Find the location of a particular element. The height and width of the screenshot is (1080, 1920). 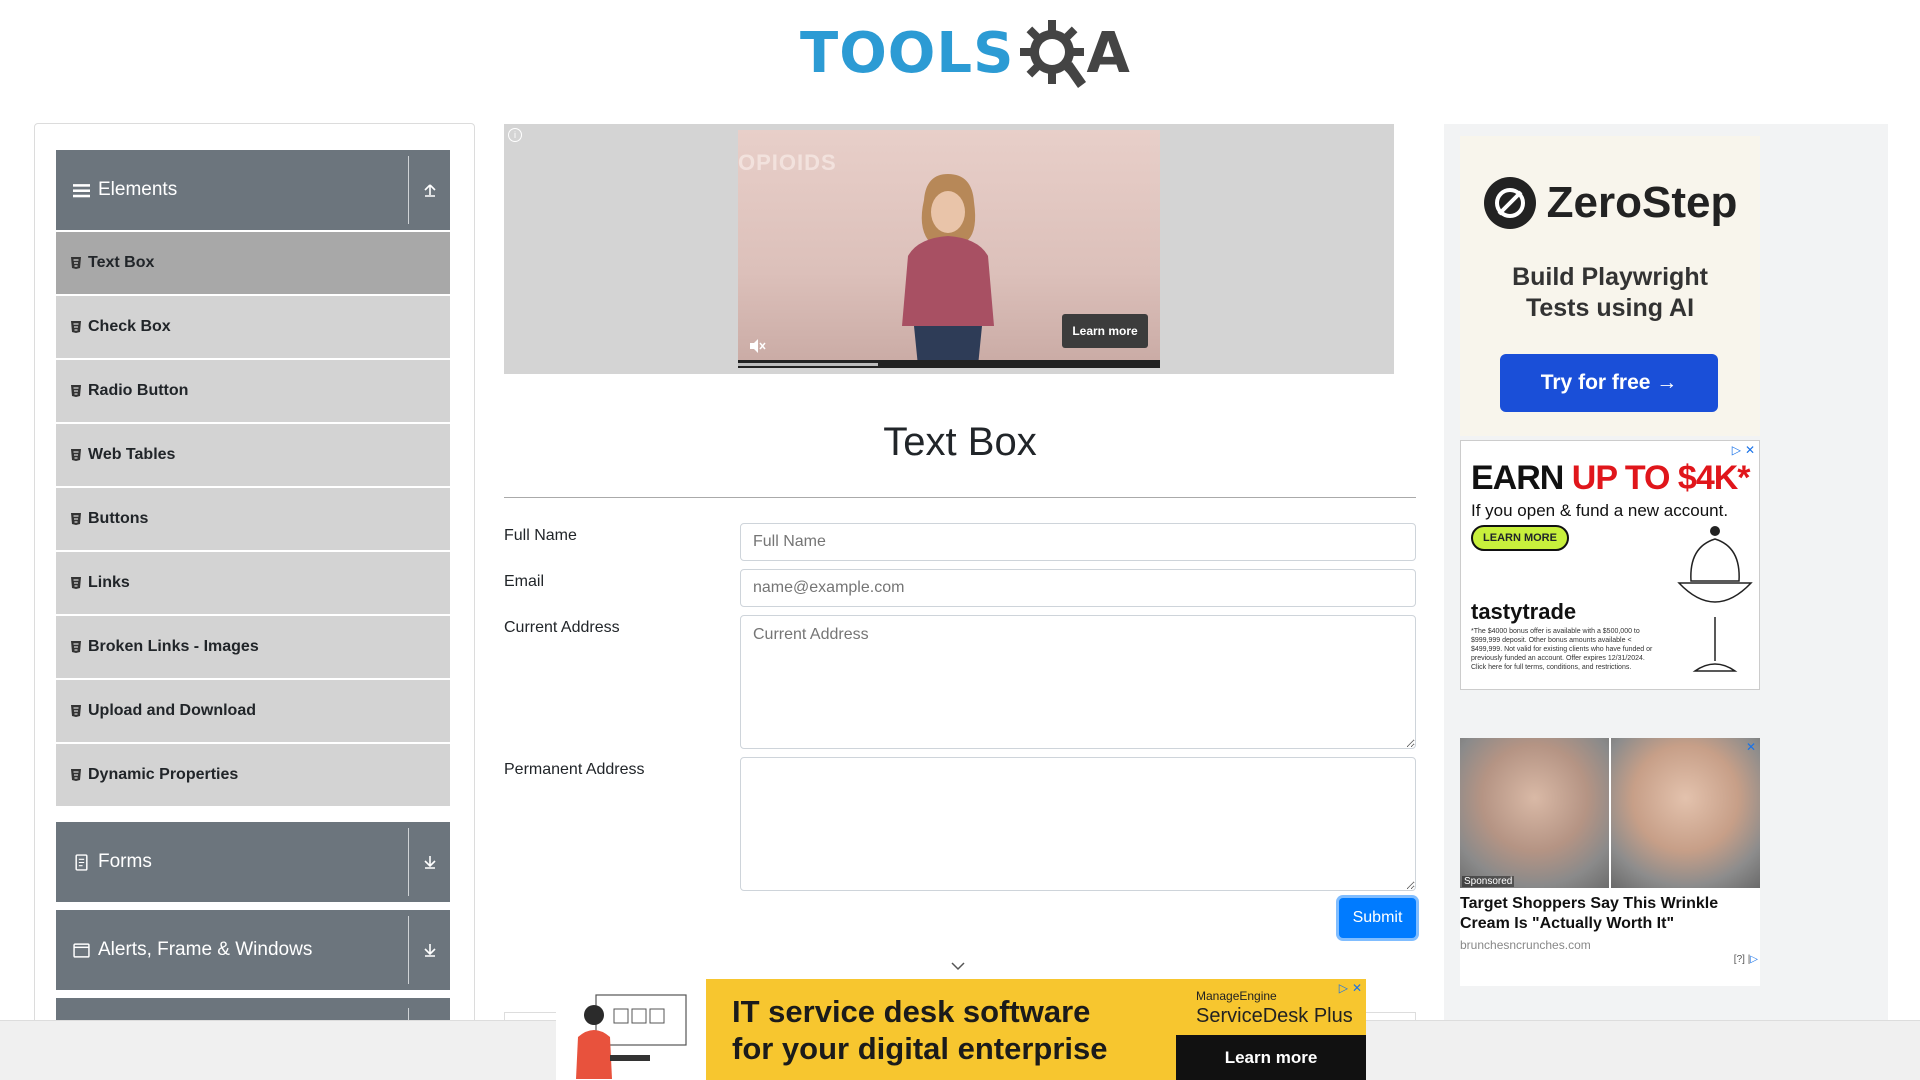

window-icon is located at coordinates (81, 950).